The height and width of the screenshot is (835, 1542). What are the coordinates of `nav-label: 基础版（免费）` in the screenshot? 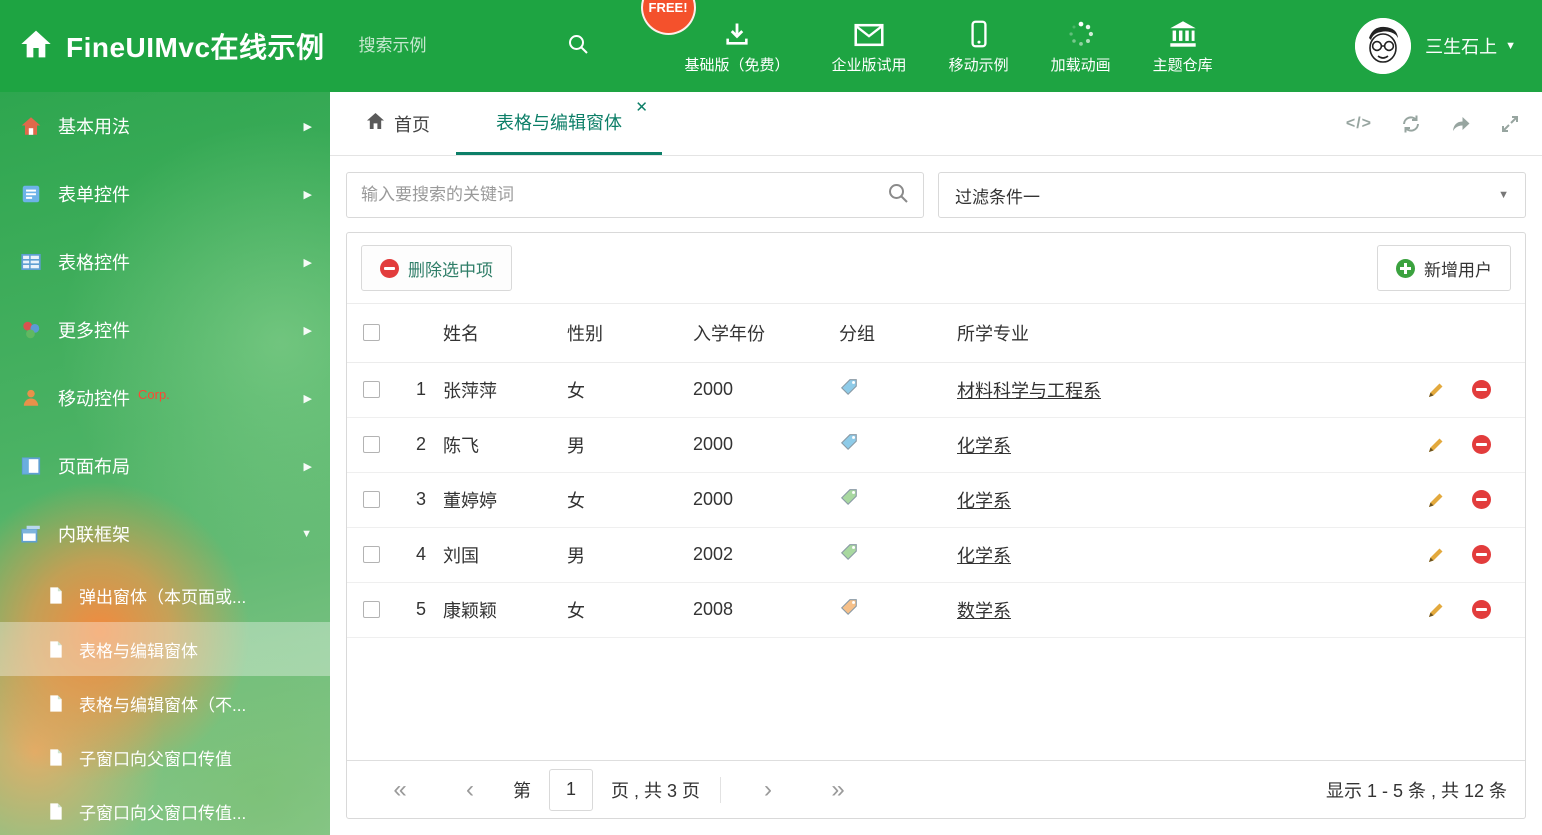 It's located at (737, 65).